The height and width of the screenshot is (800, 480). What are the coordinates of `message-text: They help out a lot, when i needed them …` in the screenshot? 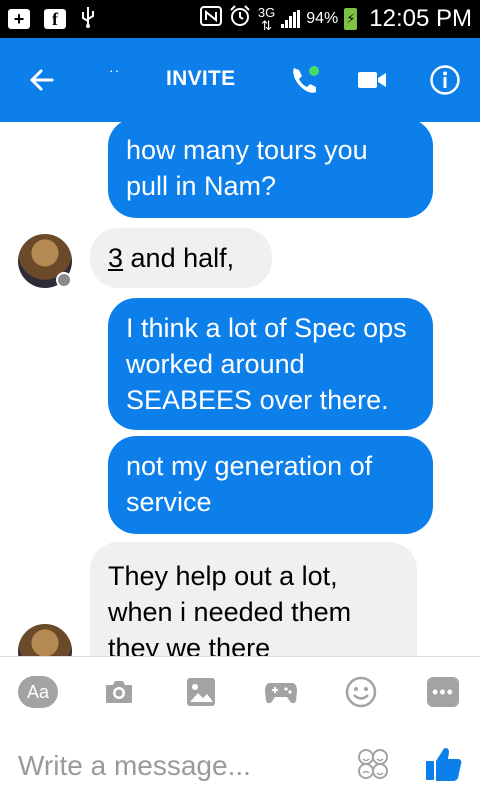 It's located at (230, 608).